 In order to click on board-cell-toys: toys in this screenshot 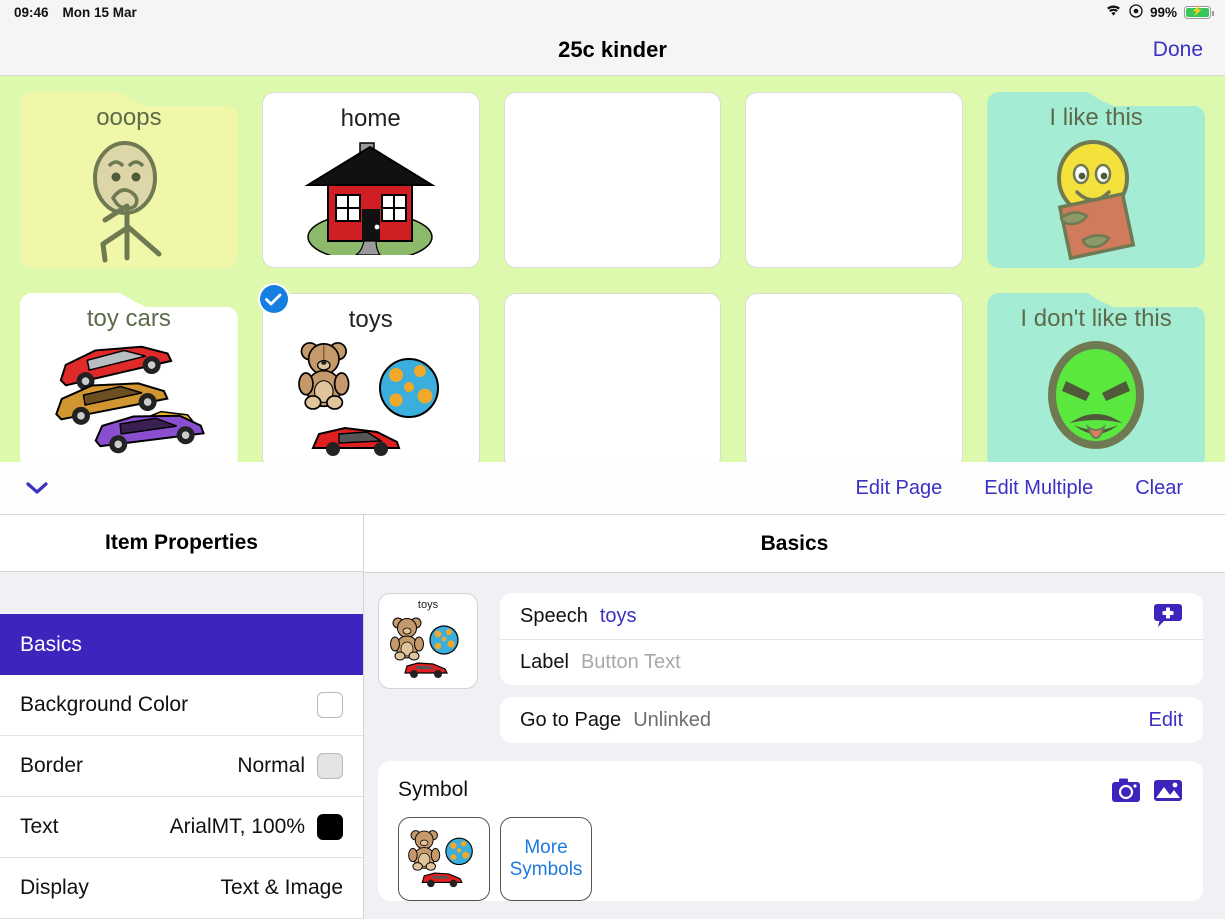, I will do `click(370, 377)`.